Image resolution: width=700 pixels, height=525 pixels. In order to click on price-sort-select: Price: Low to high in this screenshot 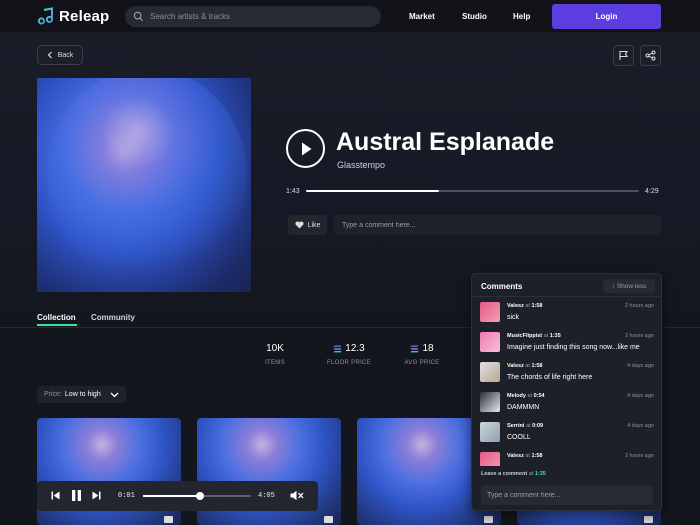, I will do `click(81, 394)`.